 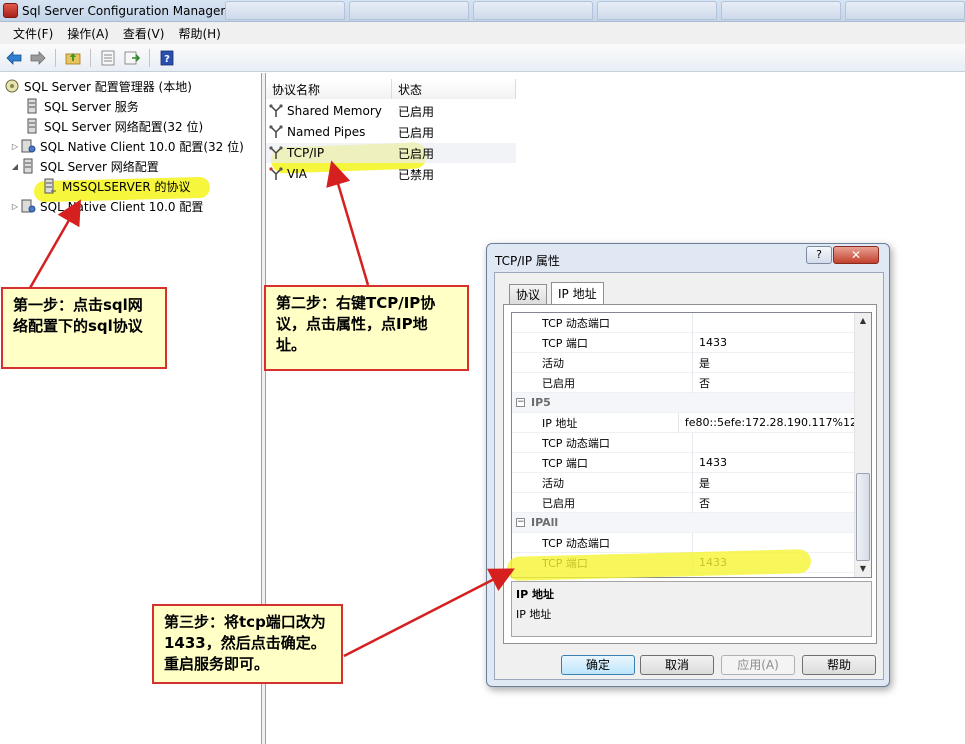 What do you see at coordinates (326, 132) in the screenshot?
I see `protocol-name: Named Pipes` at bounding box center [326, 132].